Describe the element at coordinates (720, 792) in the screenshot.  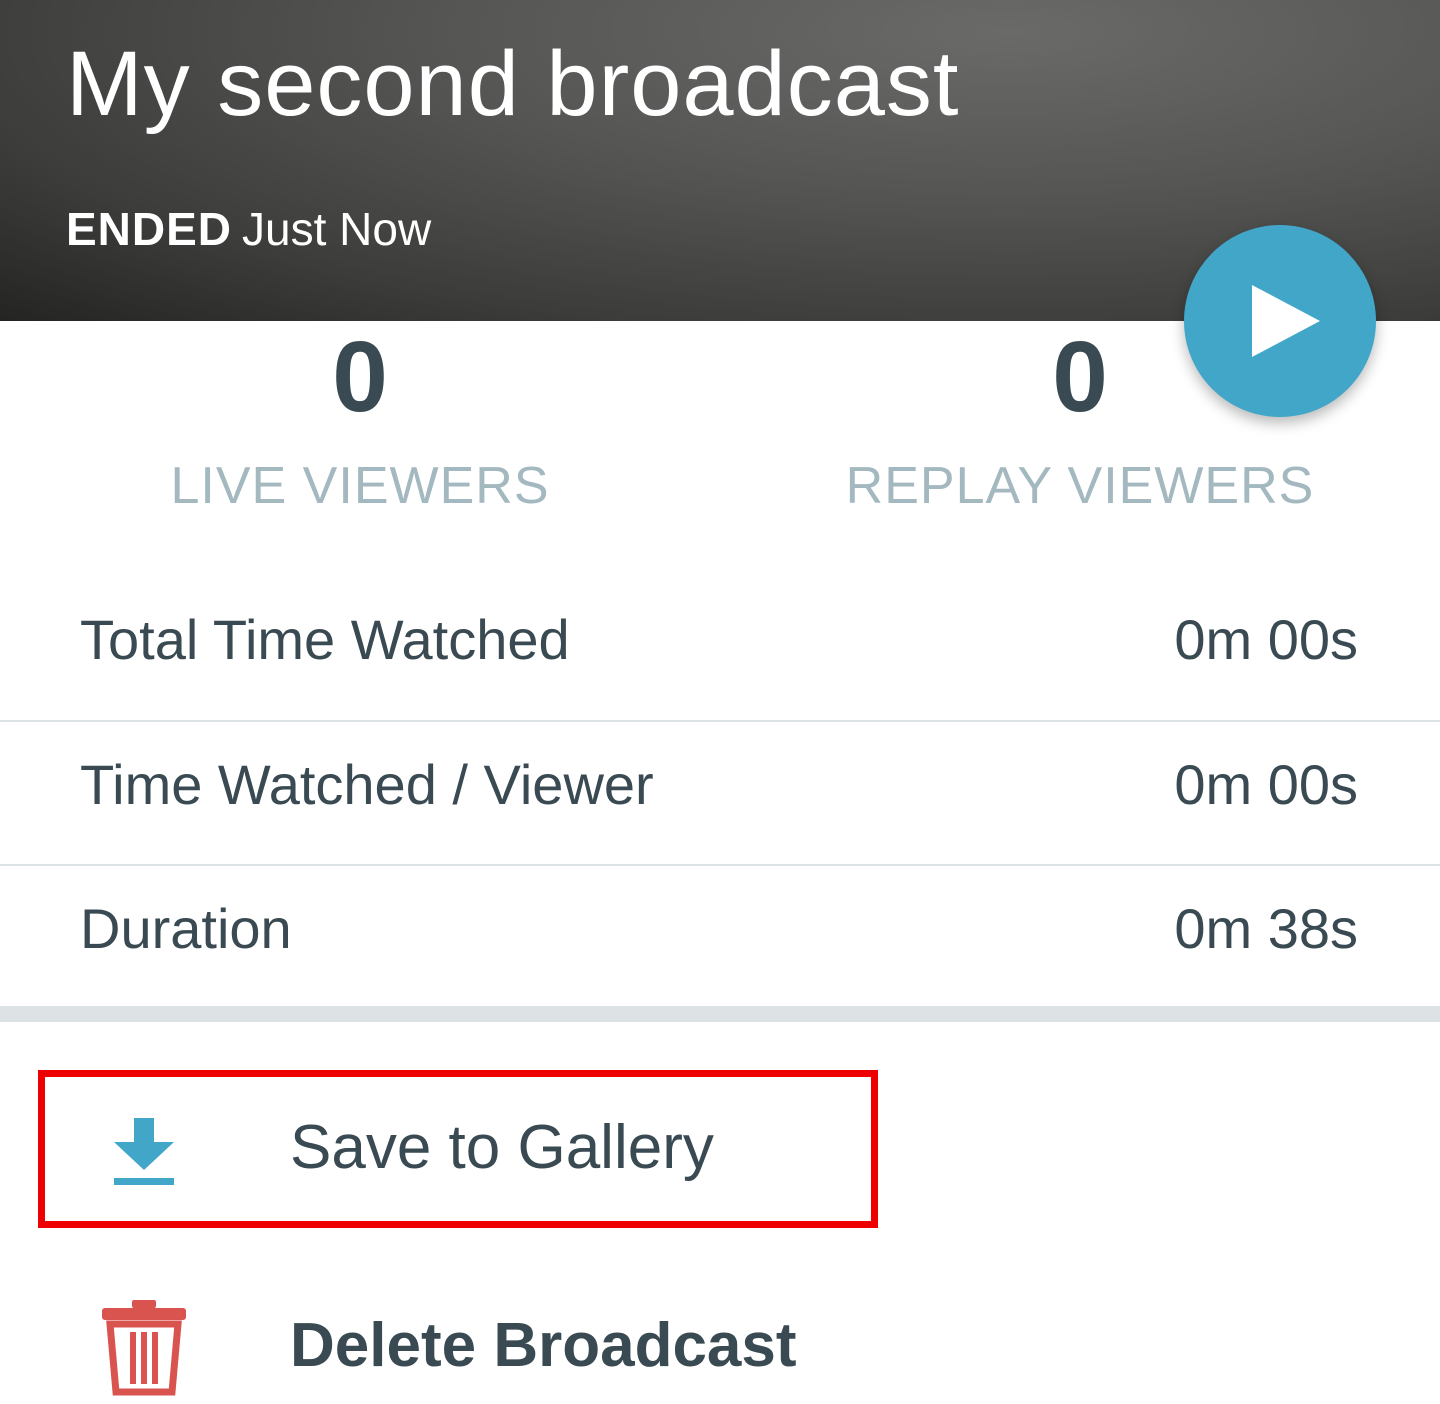
I see `metric-row-time-per-viewer: Time Watched / Viewer 0m 00s` at that location.